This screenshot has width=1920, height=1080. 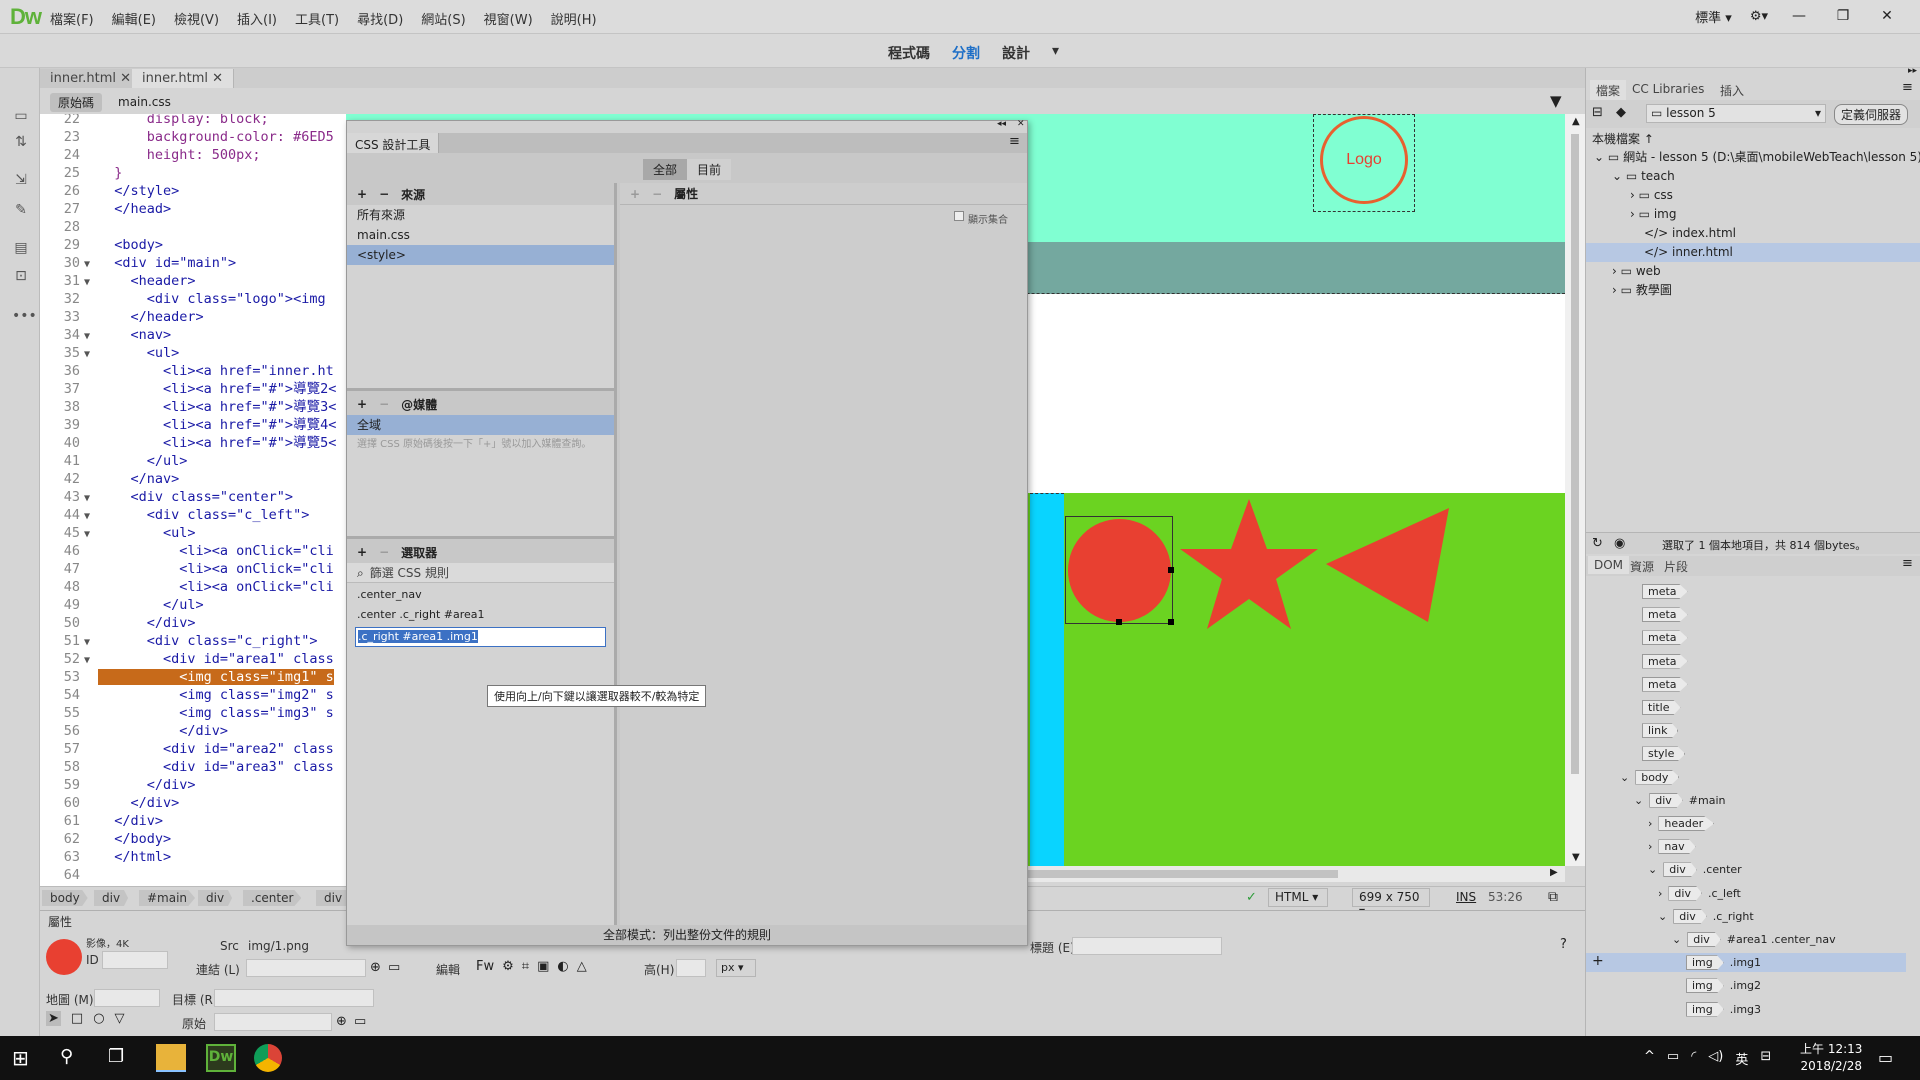 What do you see at coordinates (306, 968) in the screenshot?
I see `link-input` at bounding box center [306, 968].